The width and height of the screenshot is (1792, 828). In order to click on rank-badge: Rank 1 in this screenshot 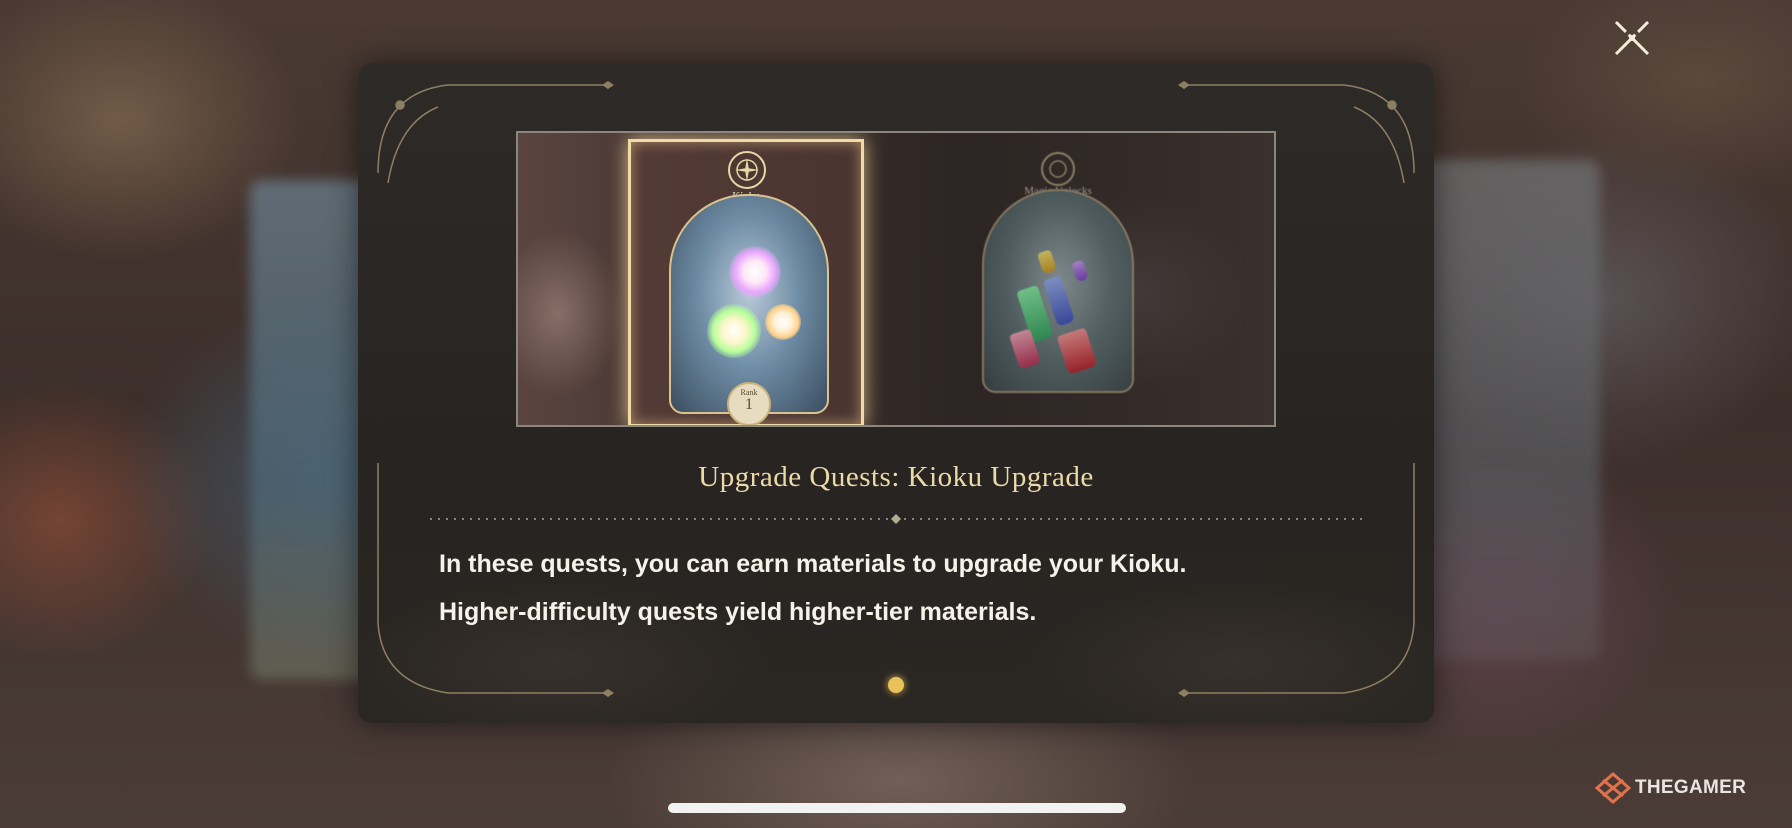, I will do `click(749, 403)`.